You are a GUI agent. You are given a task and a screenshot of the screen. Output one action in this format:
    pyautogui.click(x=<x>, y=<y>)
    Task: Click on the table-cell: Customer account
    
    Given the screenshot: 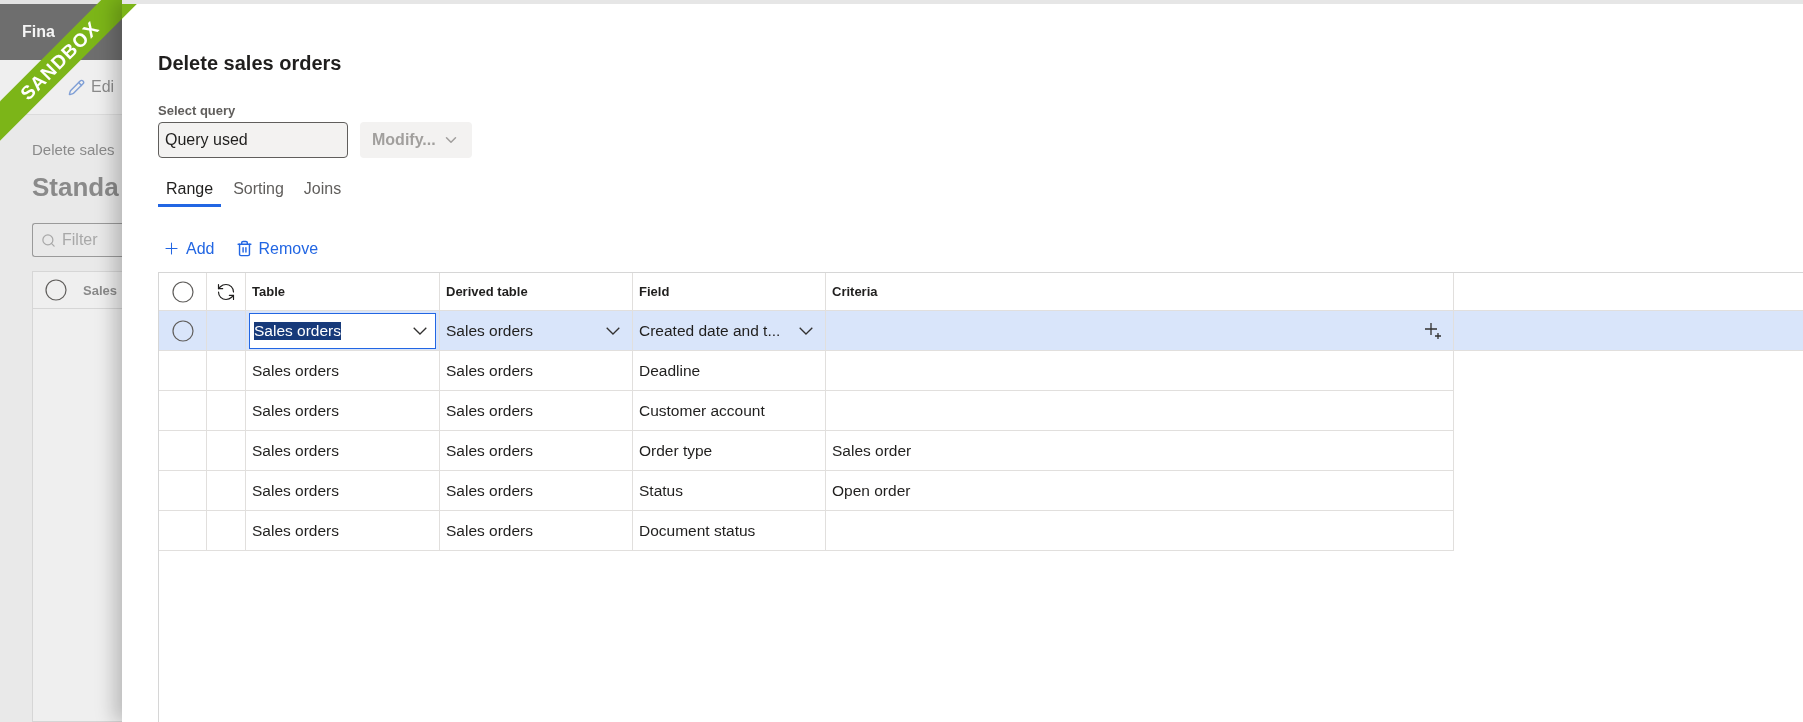 What is the action you would take?
    pyautogui.click(x=729, y=411)
    